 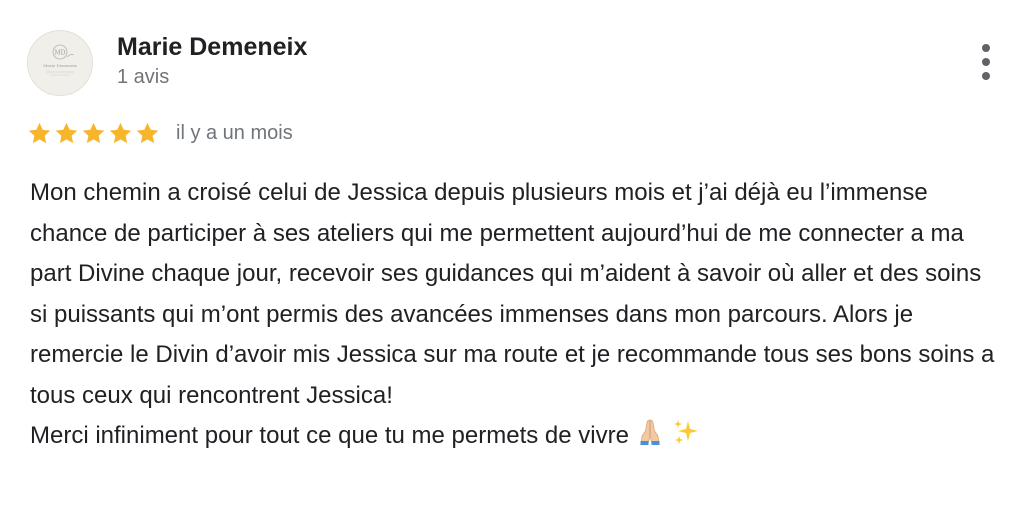 What do you see at coordinates (143, 77) in the screenshot?
I see `review-count: 1 avis` at bounding box center [143, 77].